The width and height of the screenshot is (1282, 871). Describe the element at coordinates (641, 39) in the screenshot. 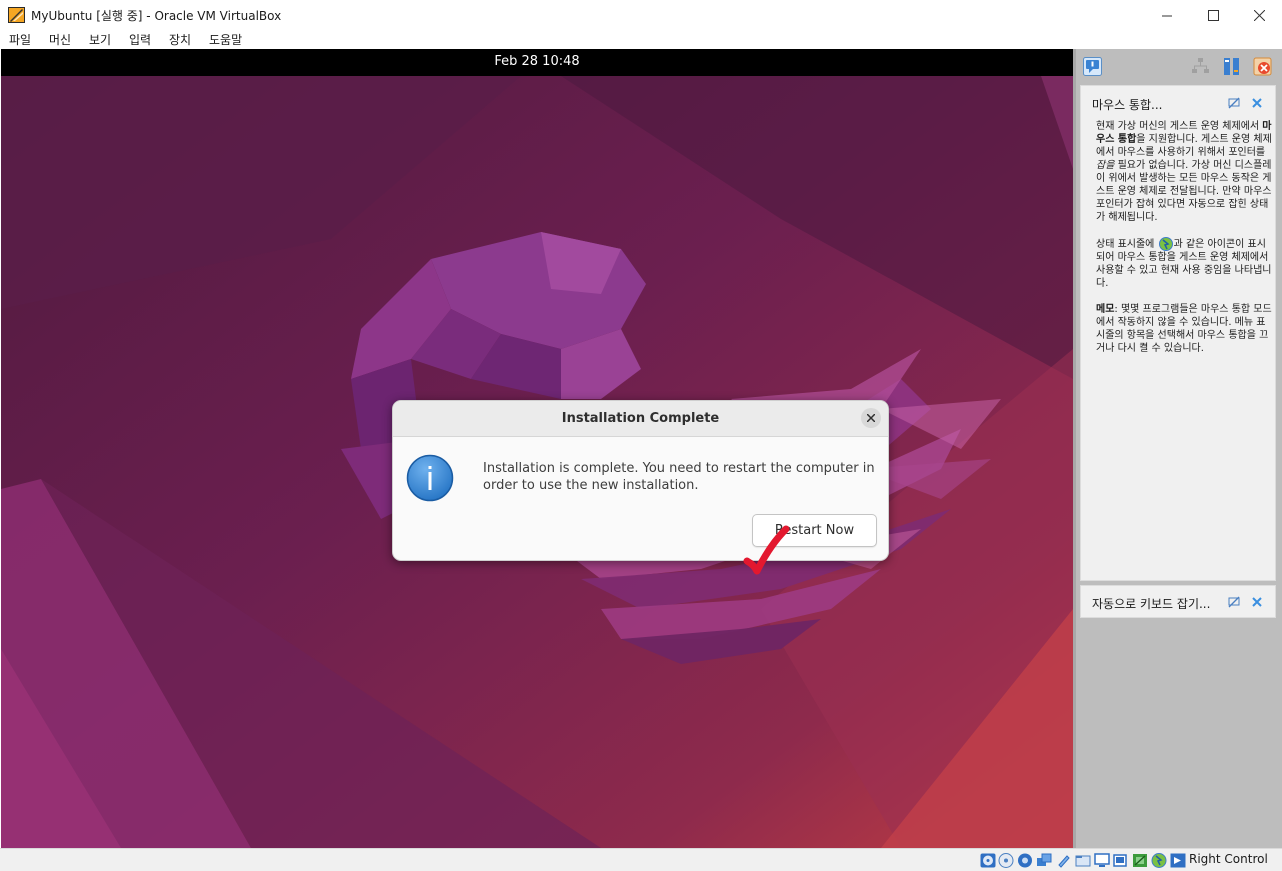

I see `menu-bar: 파일 머신 보기 입력 장치 도움말` at that location.